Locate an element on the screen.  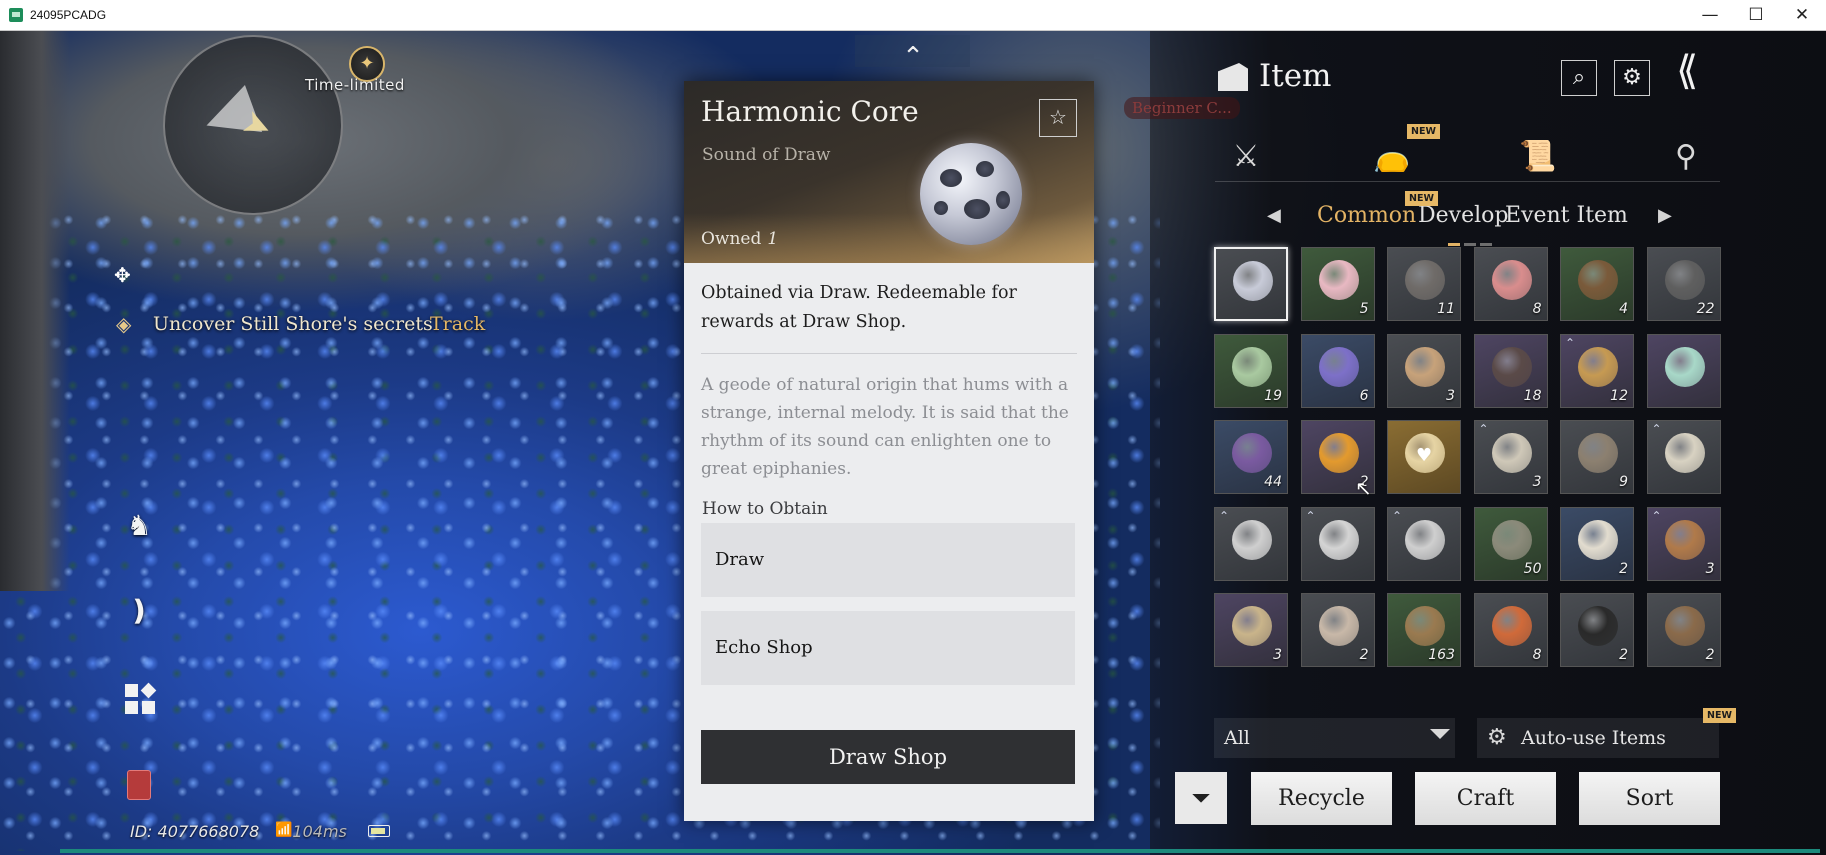
filter-funnel-button: ⏷ is located at coordinates (1201, 798).